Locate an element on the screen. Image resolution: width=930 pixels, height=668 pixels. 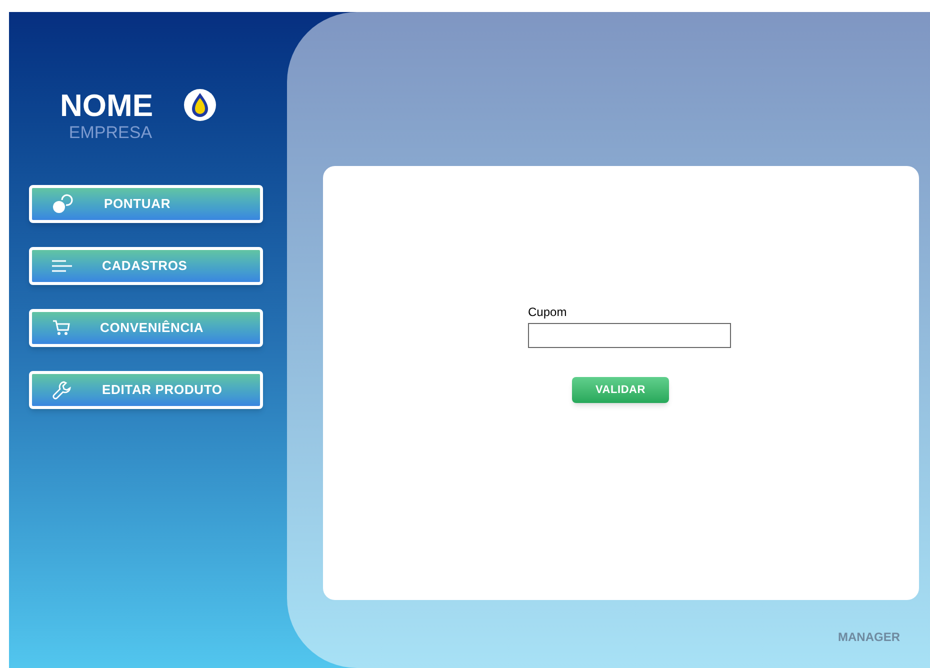
lines-icon is located at coordinates (62, 266).